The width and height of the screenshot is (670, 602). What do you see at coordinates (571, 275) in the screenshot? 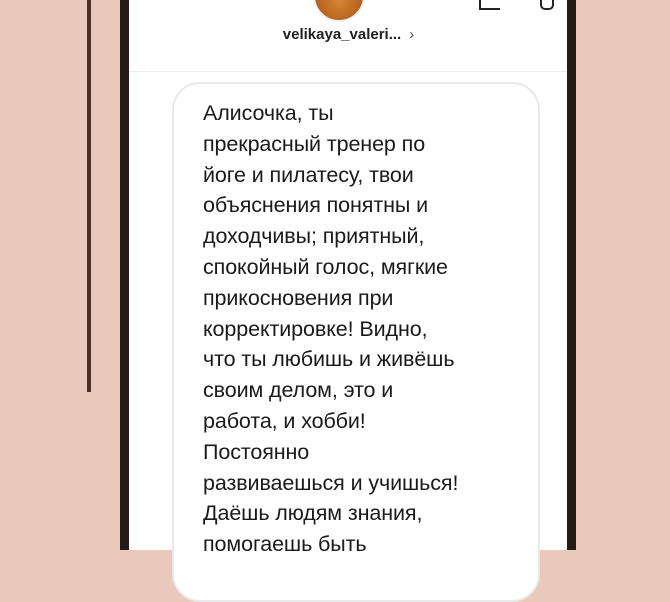
I see `phone-edge-right` at bounding box center [571, 275].